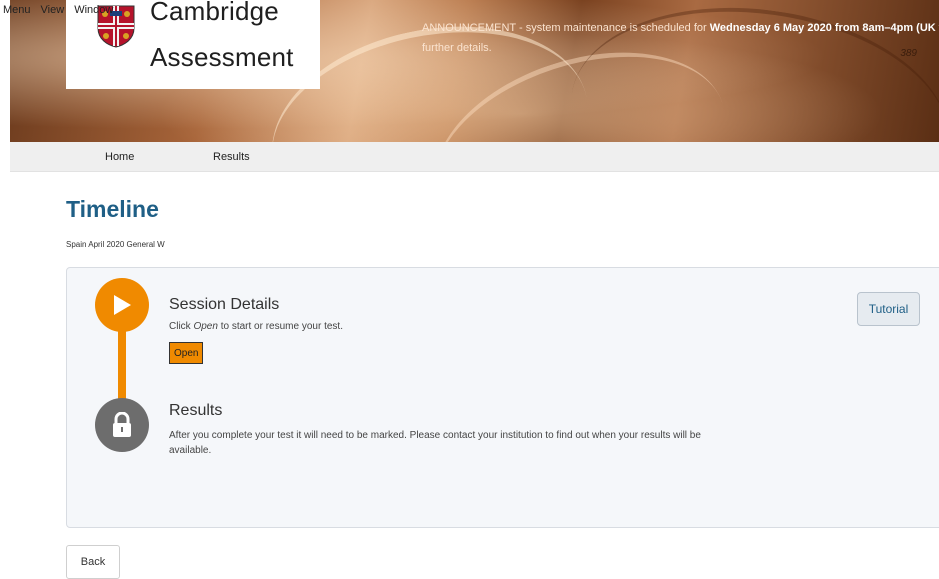  Describe the element at coordinates (222, 57) in the screenshot. I see `brand-name-line2: Assessment` at that location.